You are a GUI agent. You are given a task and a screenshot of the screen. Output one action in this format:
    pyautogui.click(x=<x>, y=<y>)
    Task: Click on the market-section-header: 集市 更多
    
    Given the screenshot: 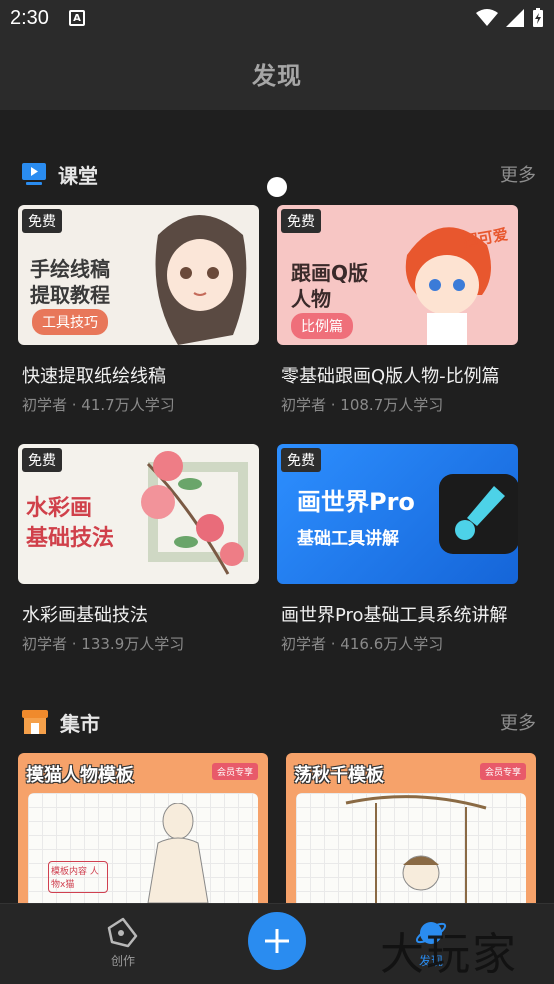 What is the action you would take?
    pyautogui.click(x=277, y=722)
    